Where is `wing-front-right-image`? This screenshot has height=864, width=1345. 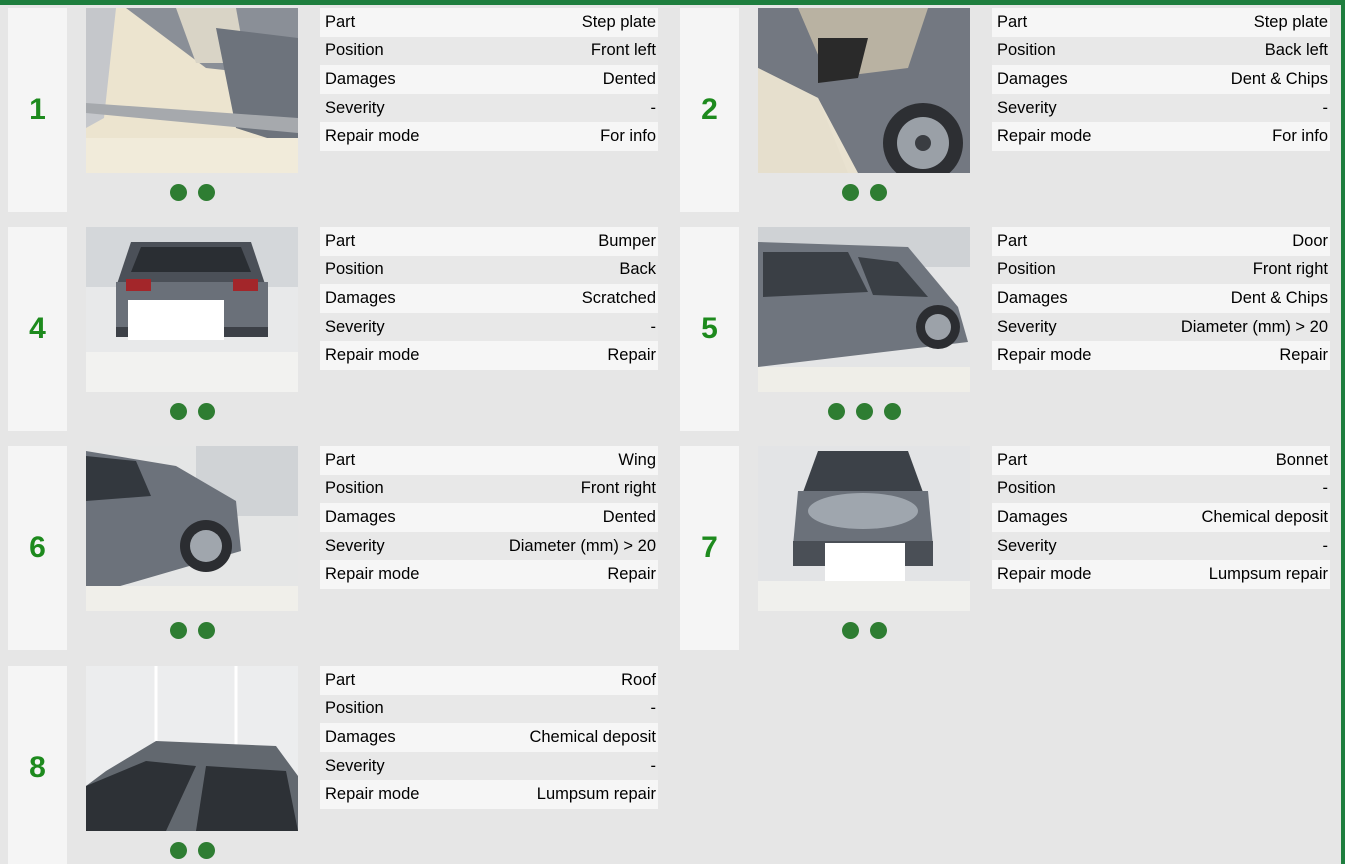 wing-front-right-image is located at coordinates (192, 528).